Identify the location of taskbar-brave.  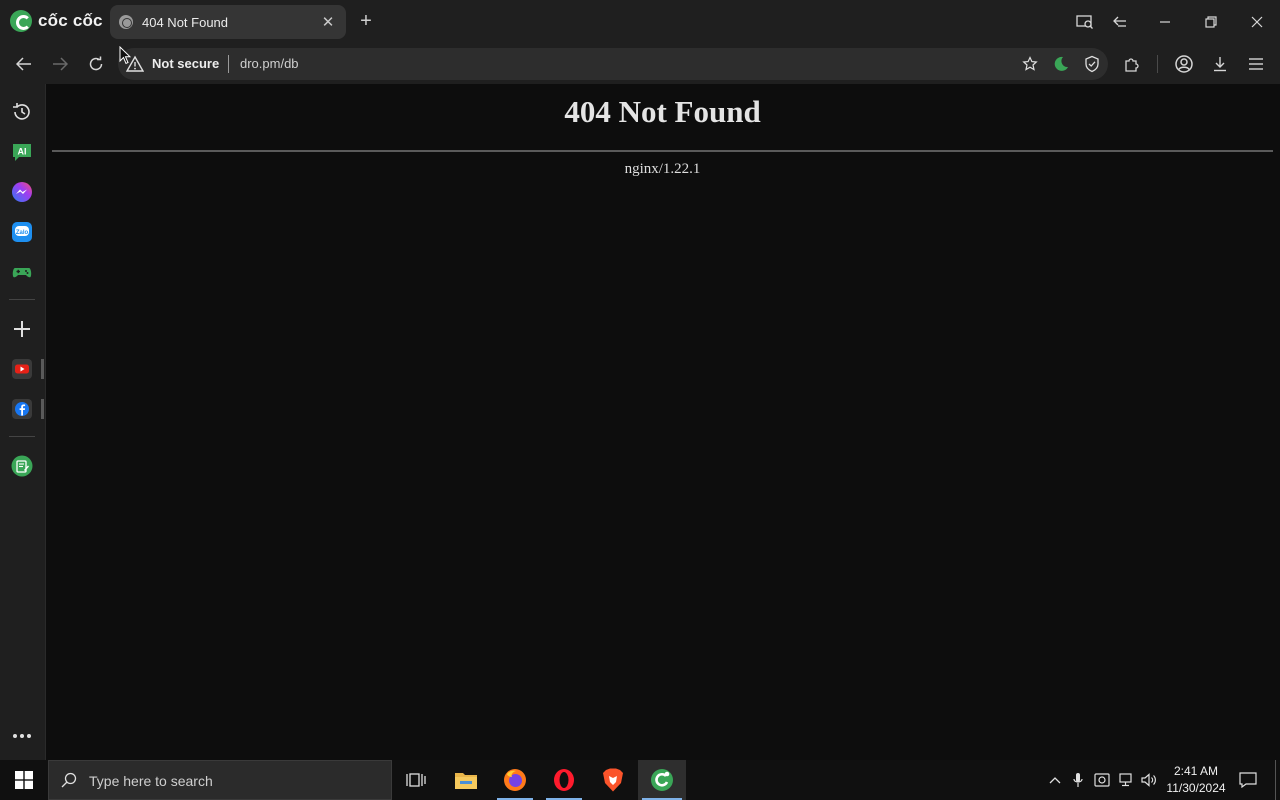
(613, 780).